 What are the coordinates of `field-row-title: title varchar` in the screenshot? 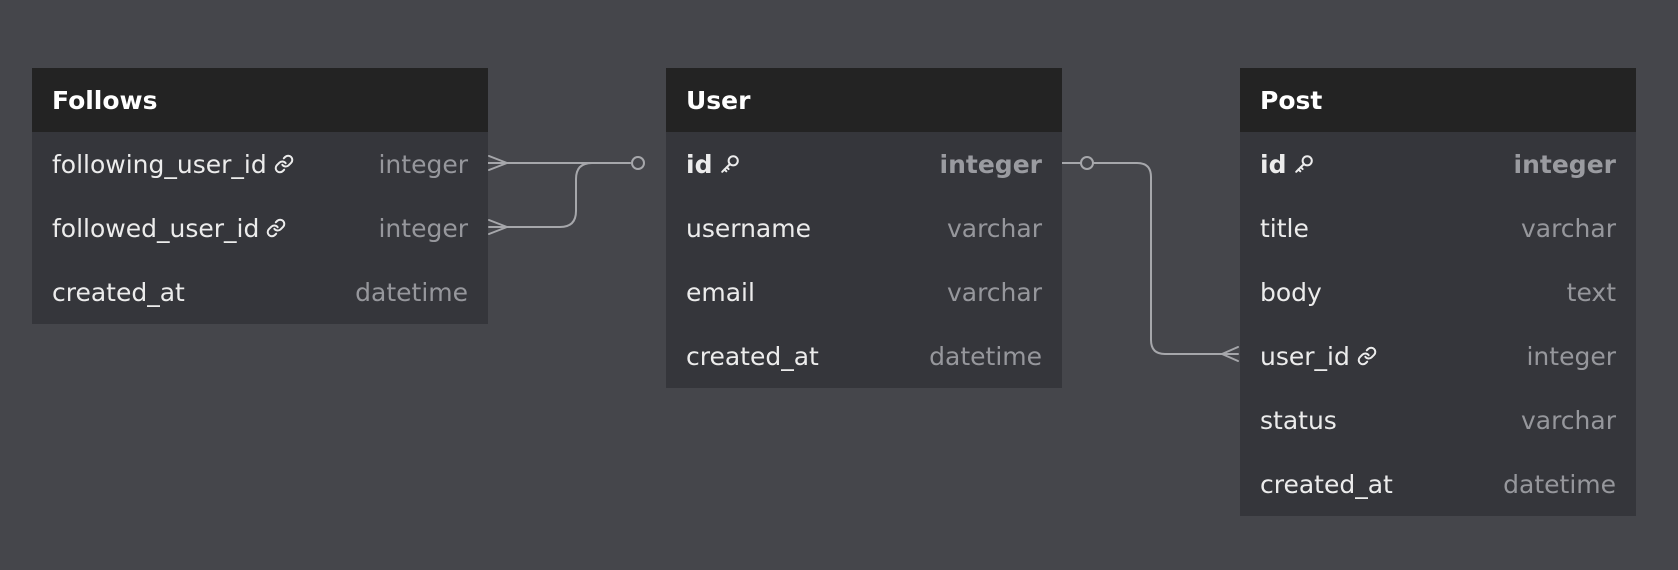 It's located at (1438, 228).